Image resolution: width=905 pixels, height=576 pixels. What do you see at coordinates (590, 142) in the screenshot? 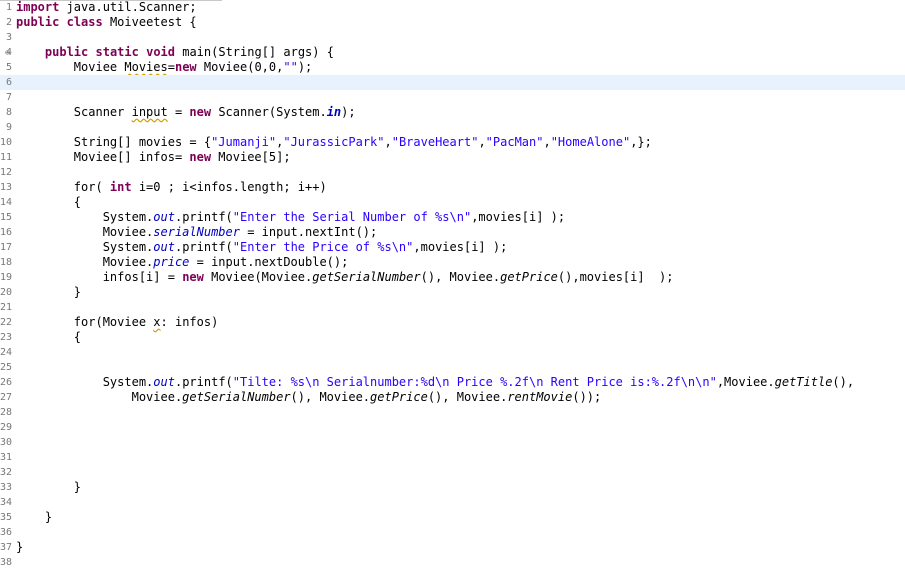
I see `string-literal: "HomeAlone"` at bounding box center [590, 142].